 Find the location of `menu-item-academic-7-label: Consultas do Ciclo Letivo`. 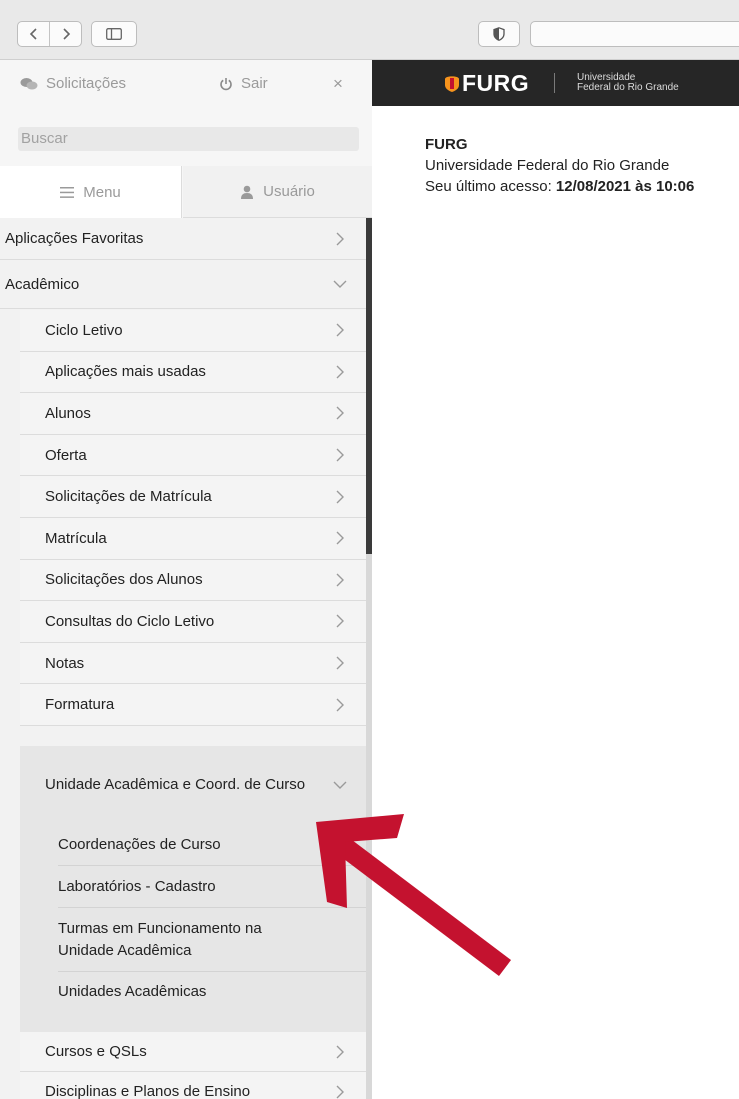

menu-item-academic-7-label: Consultas do Ciclo Letivo is located at coordinates (130, 621).